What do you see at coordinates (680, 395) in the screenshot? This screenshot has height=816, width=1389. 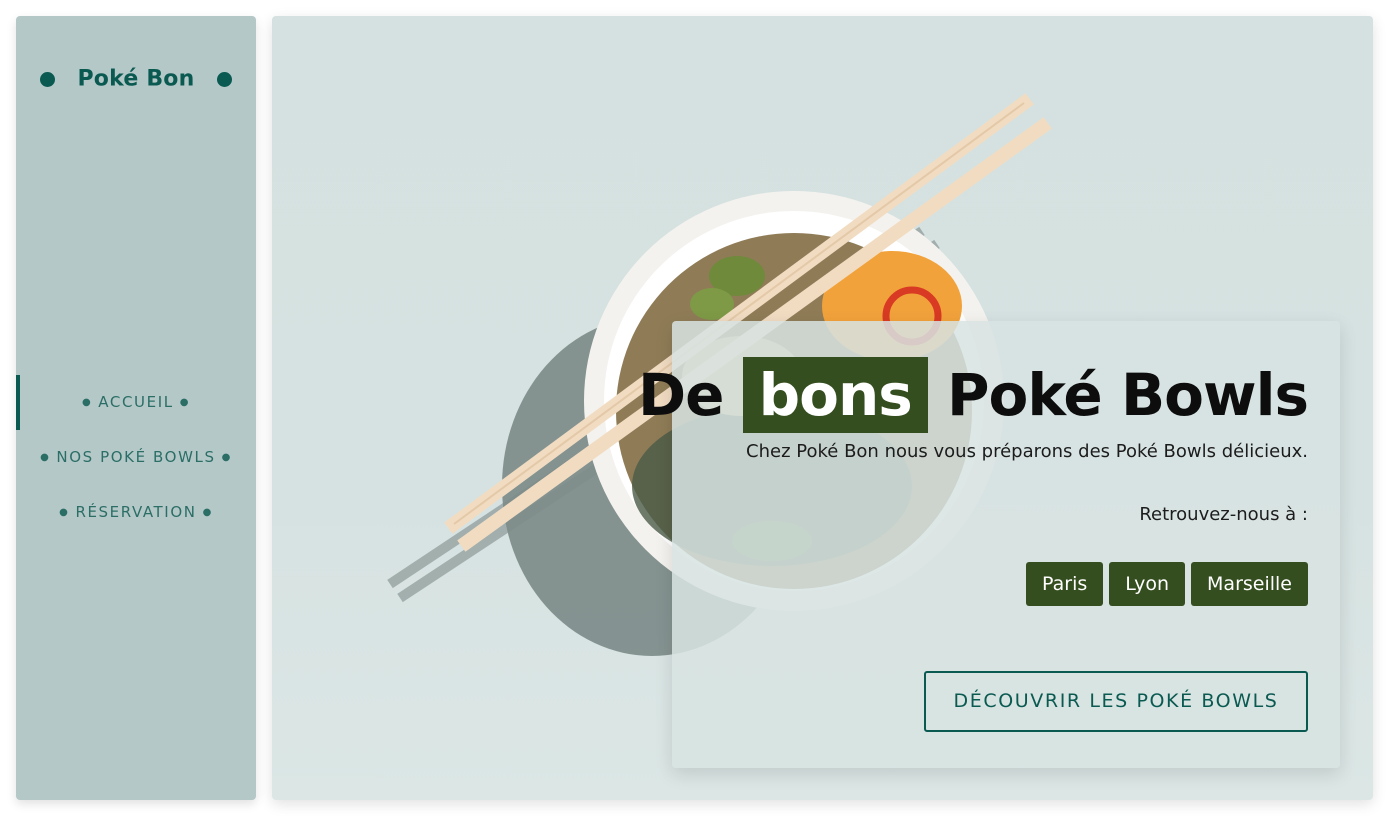 I see `headline-before: De` at bounding box center [680, 395].